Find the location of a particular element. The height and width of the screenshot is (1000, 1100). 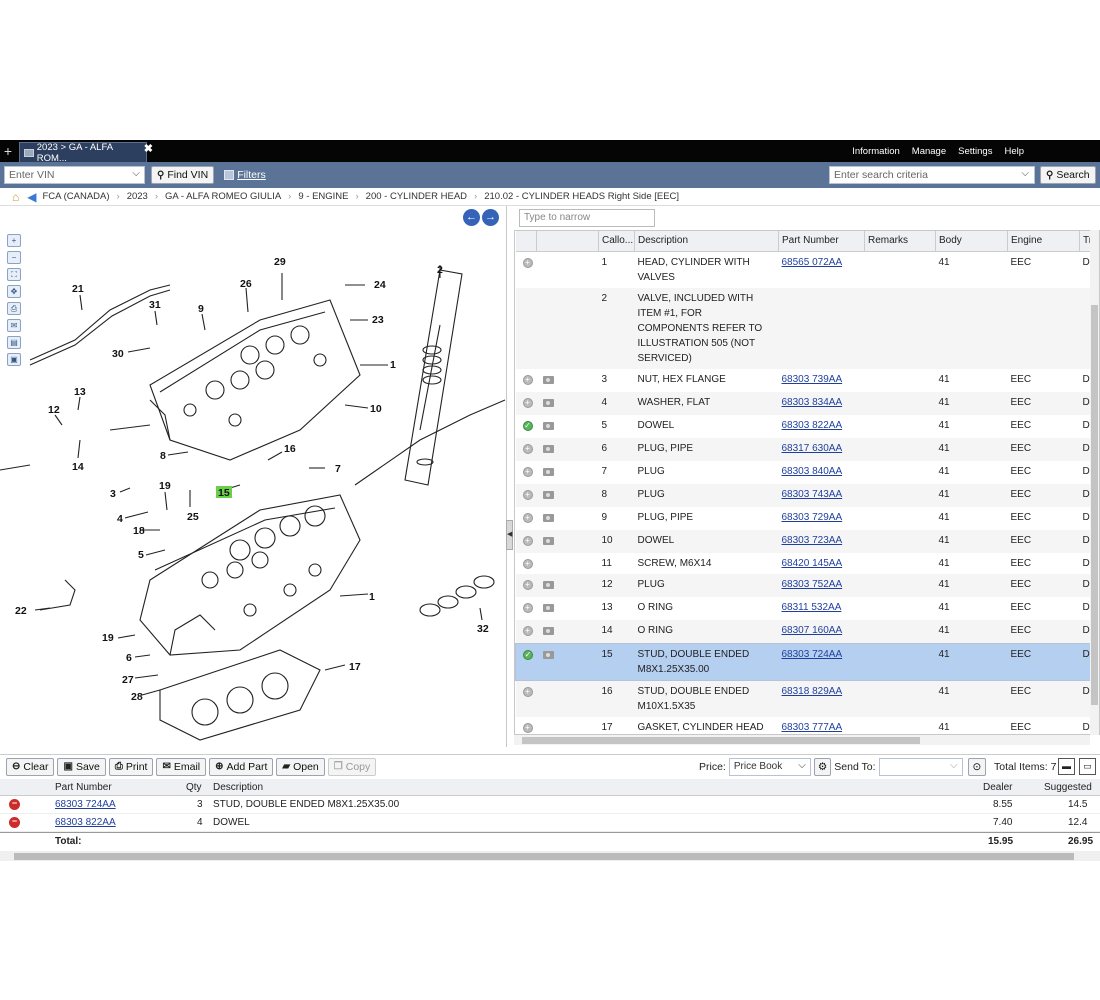

search-criteria-input: Enter search criteria ⌵ is located at coordinates (932, 175).